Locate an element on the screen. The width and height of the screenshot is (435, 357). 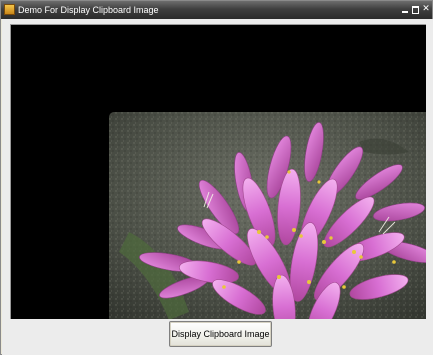
maximize-icon is located at coordinates (415, 10).